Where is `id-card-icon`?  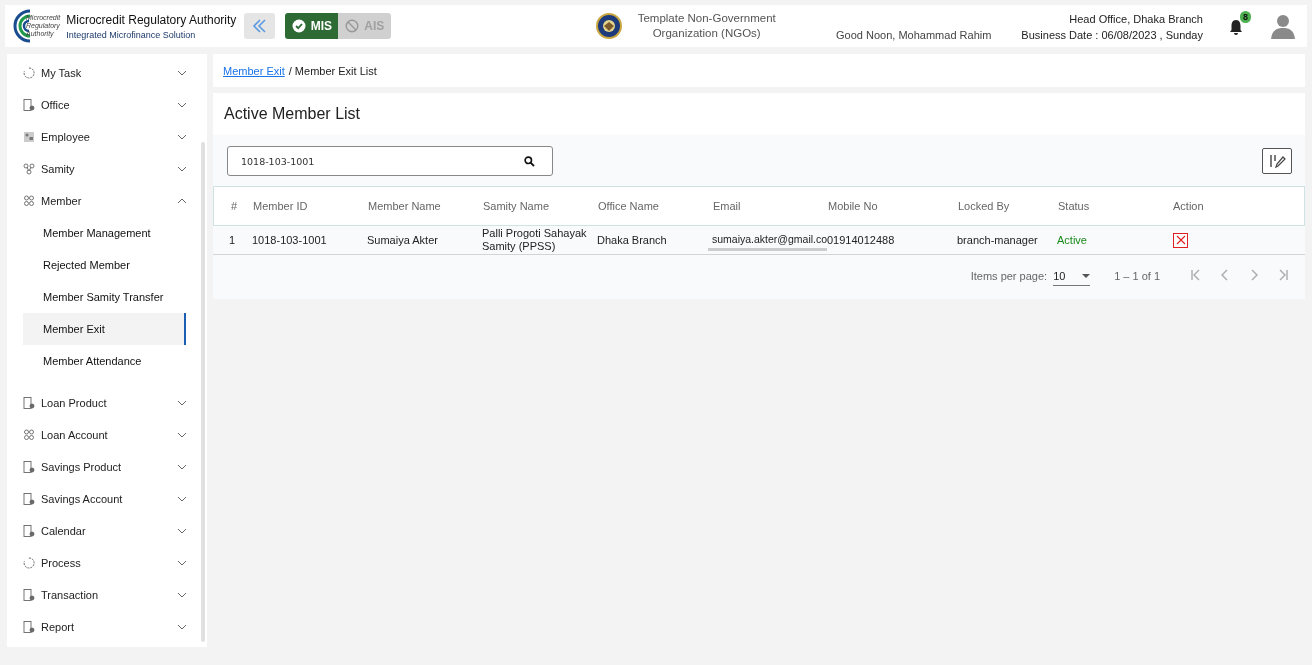 id-card-icon is located at coordinates (29, 137).